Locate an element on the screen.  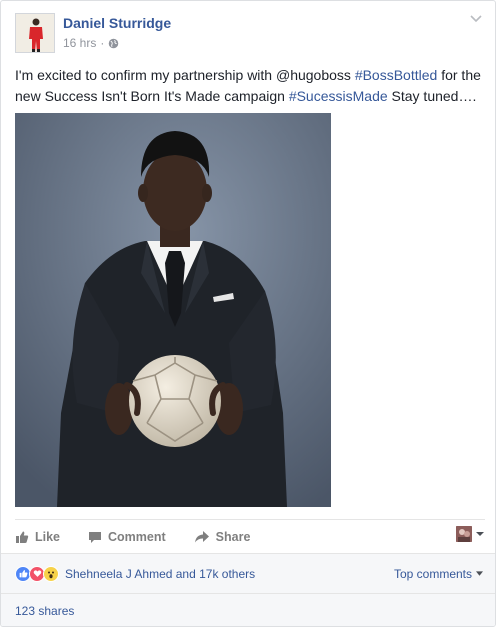
post-options-chevron-icon is located at coordinates (476, 19).